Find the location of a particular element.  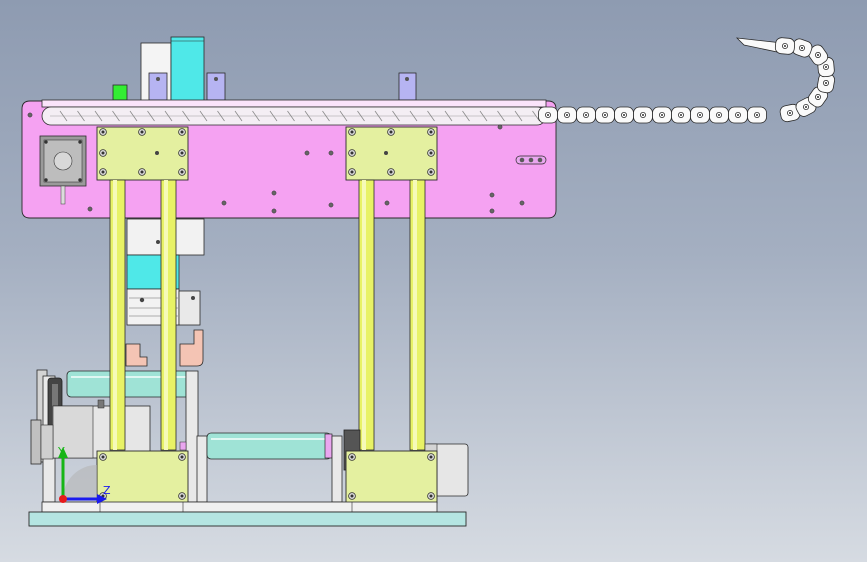

base-plate is located at coordinates (247, 519).